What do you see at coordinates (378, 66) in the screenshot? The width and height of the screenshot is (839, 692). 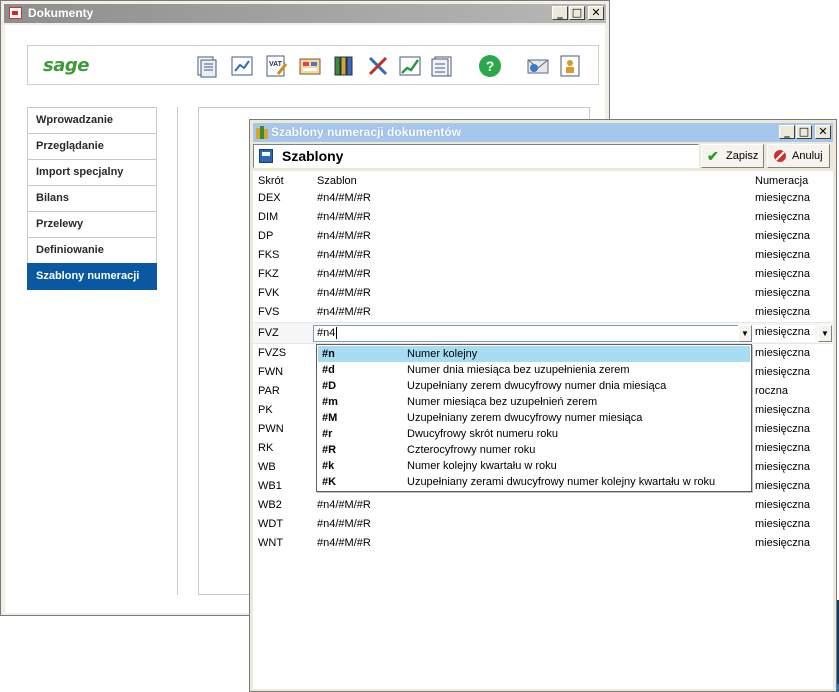 I see `tools-icon` at bounding box center [378, 66].